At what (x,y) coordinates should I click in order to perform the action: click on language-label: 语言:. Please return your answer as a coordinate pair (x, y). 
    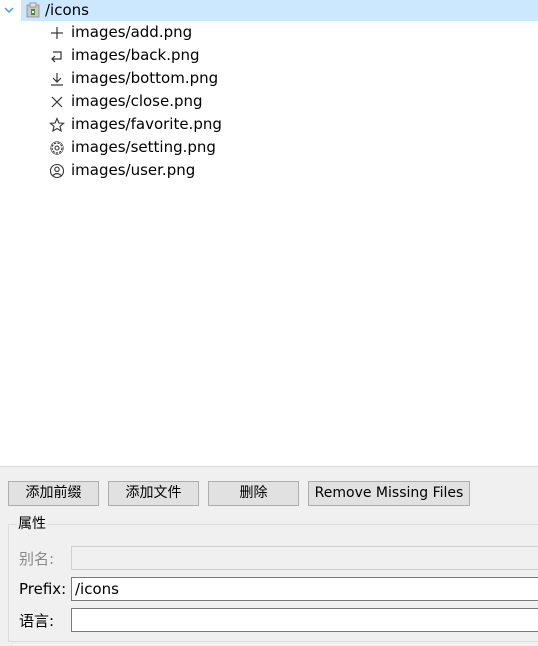
    Looking at the image, I should click on (37, 621).